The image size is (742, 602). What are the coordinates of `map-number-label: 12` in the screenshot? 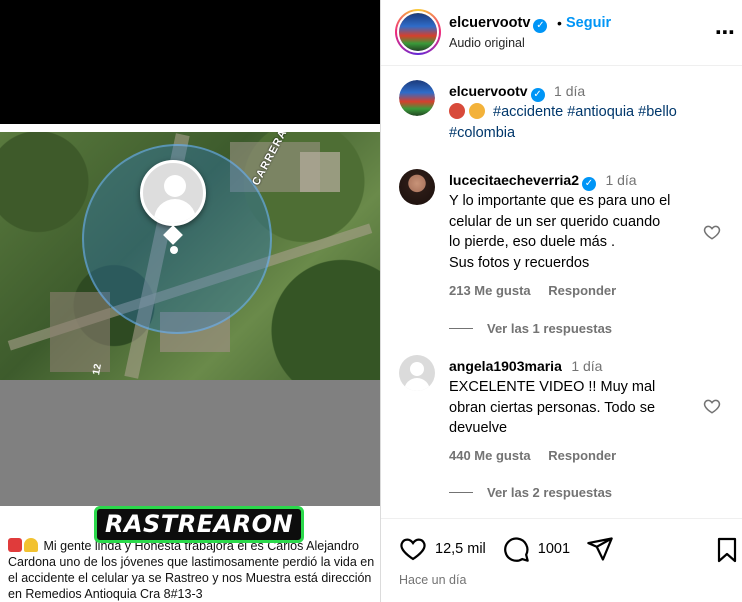 It's located at (97, 369).